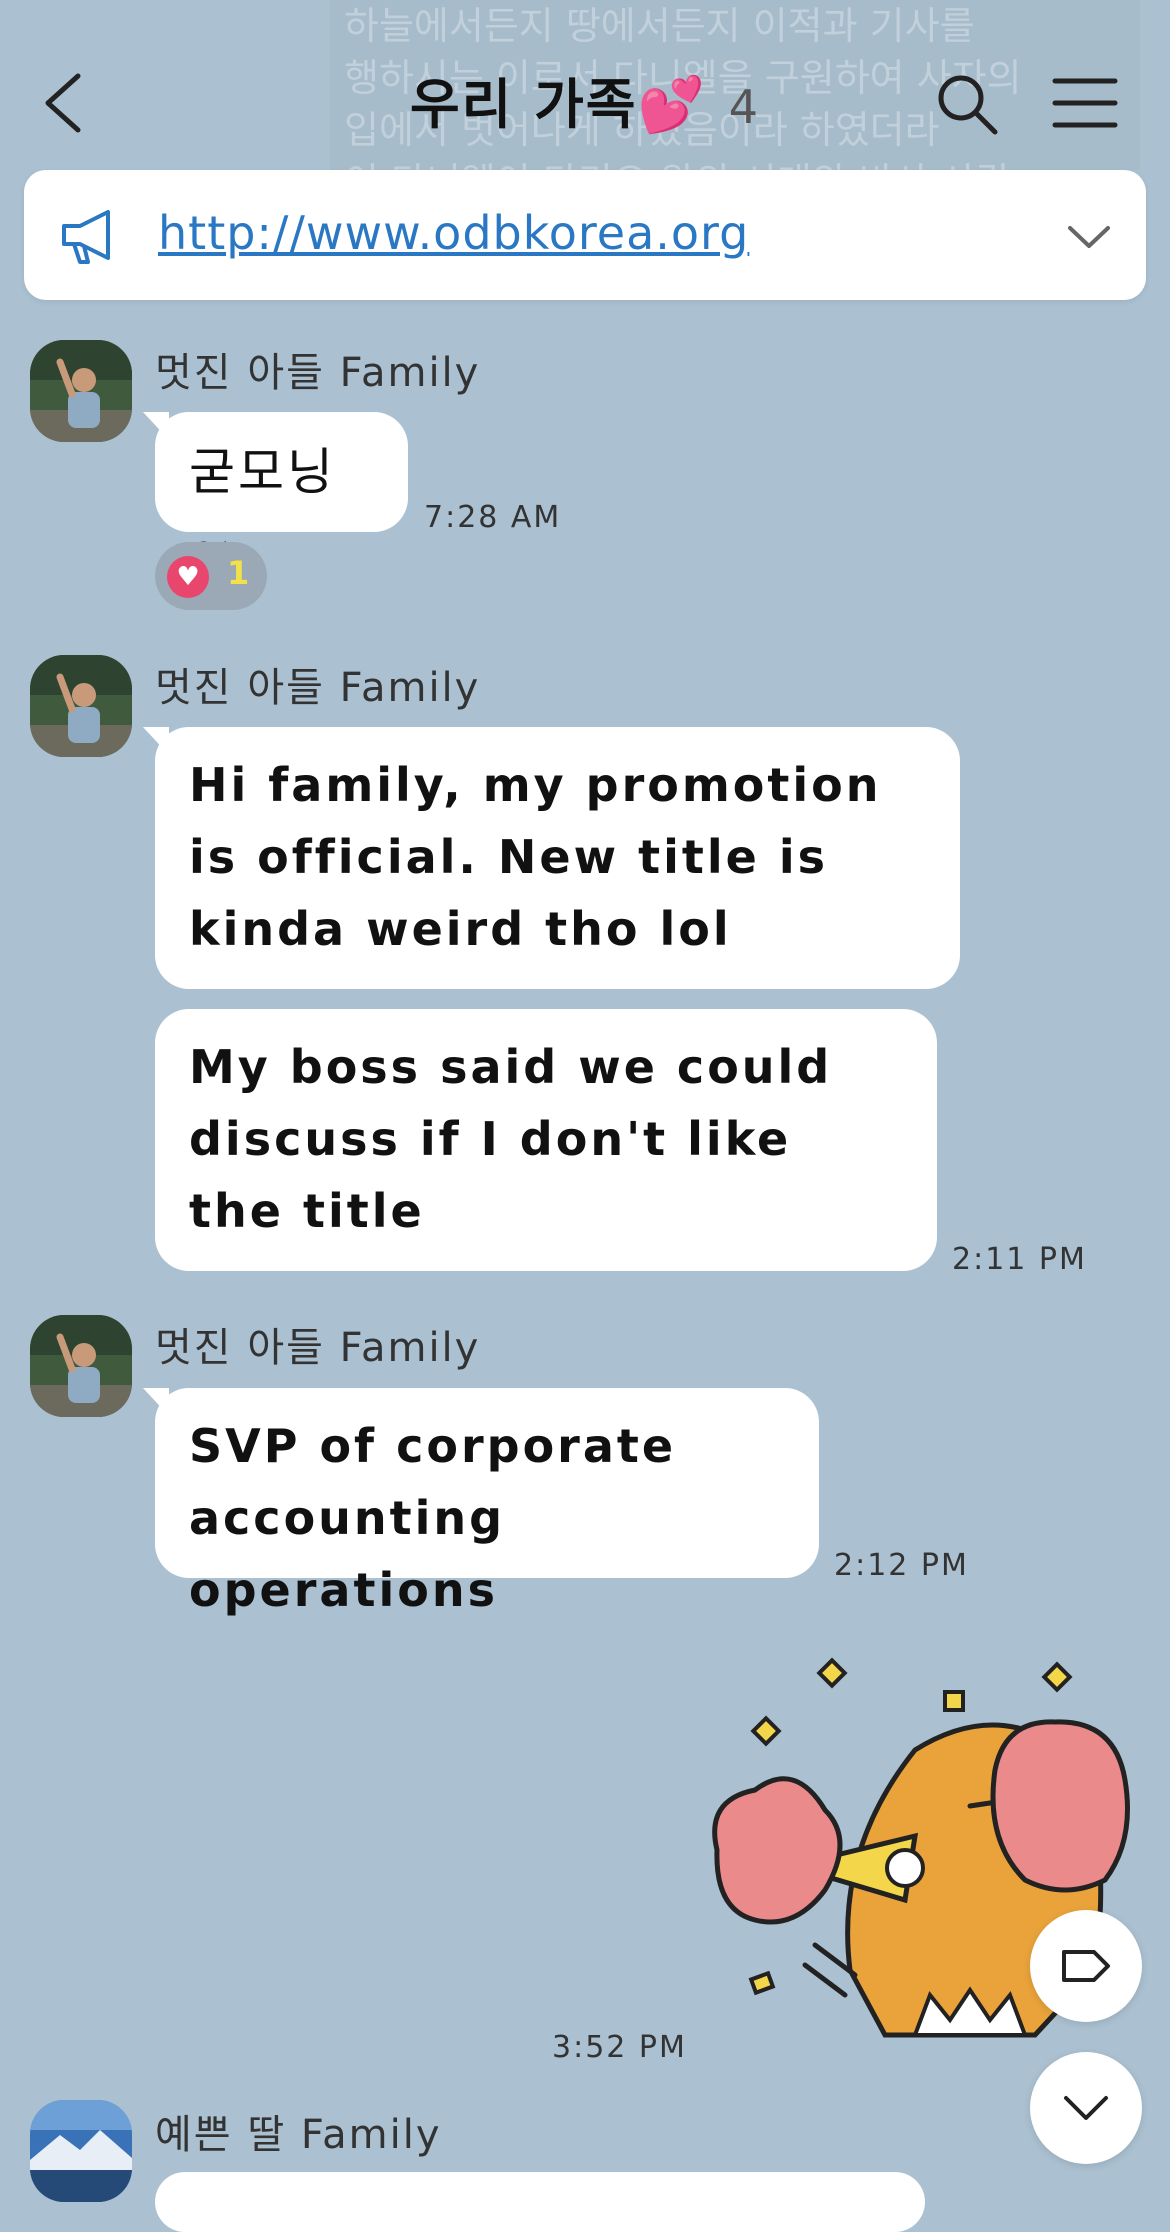 Image resolution: width=1170 pixels, height=2232 pixels. What do you see at coordinates (540, 2202) in the screenshot?
I see `message-bubble` at bounding box center [540, 2202].